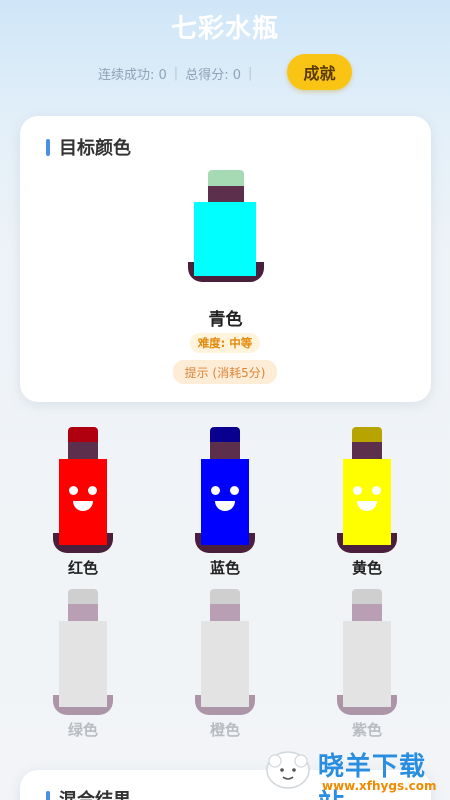 The width and height of the screenshot is (450, 800). I want to click on streak-count: 连续成功: 0, so click(132, 75).